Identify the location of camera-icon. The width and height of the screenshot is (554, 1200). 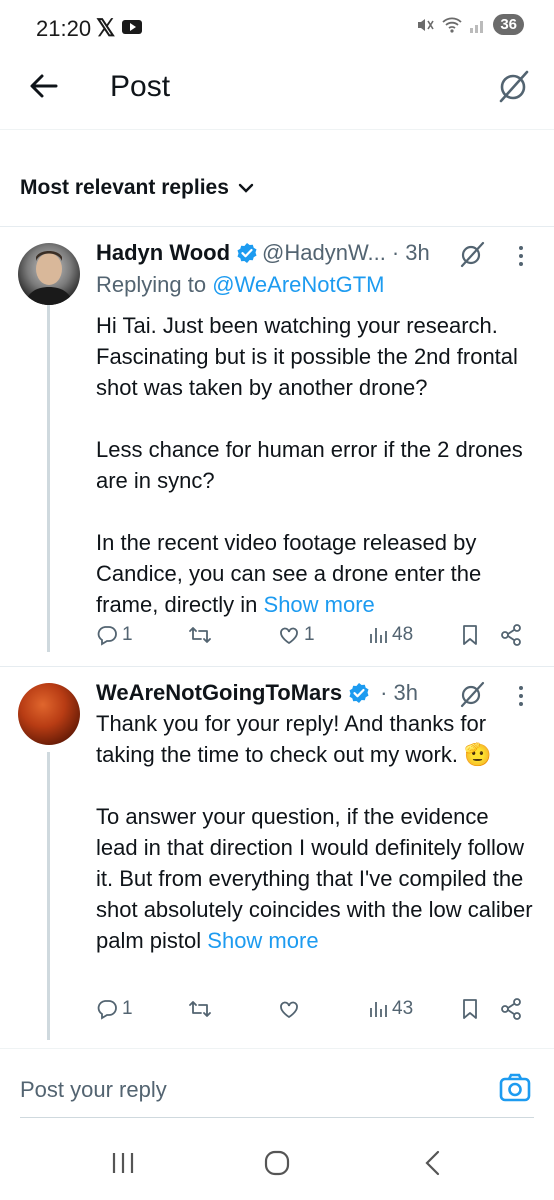
(515, 1087).